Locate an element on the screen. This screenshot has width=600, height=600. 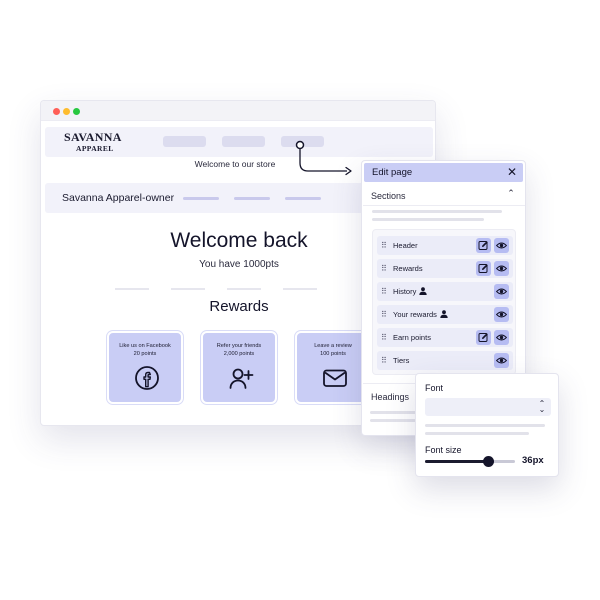
section-item-label: Your rewards is located at coordinates (415, 314).